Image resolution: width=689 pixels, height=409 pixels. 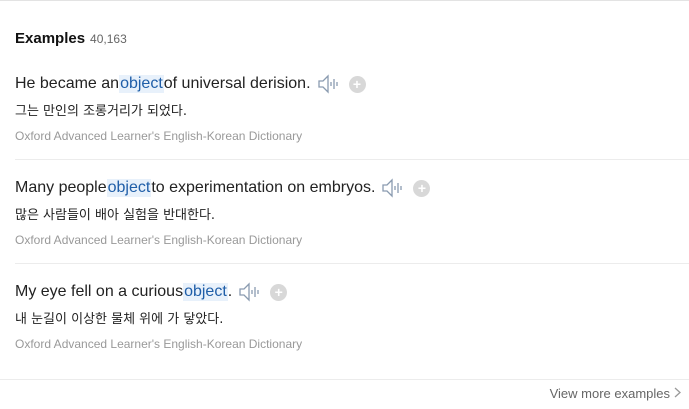 What do you see at coordinates (108, 39) in the screenshot?
I see `examples-count: 40,163` at bounding box center [108, 39].